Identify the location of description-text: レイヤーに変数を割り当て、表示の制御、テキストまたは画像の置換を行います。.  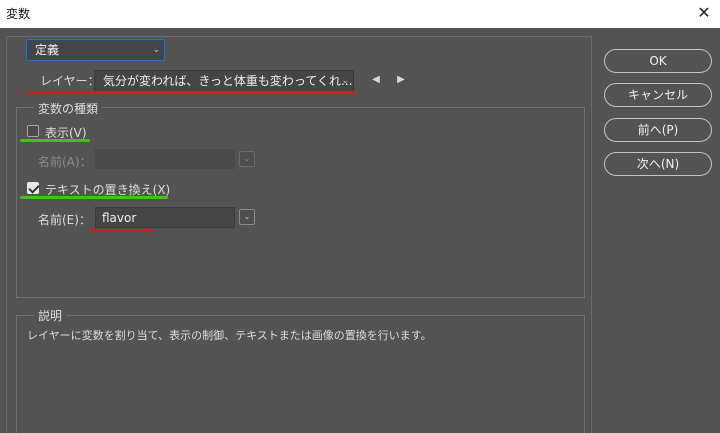
(229, 335).